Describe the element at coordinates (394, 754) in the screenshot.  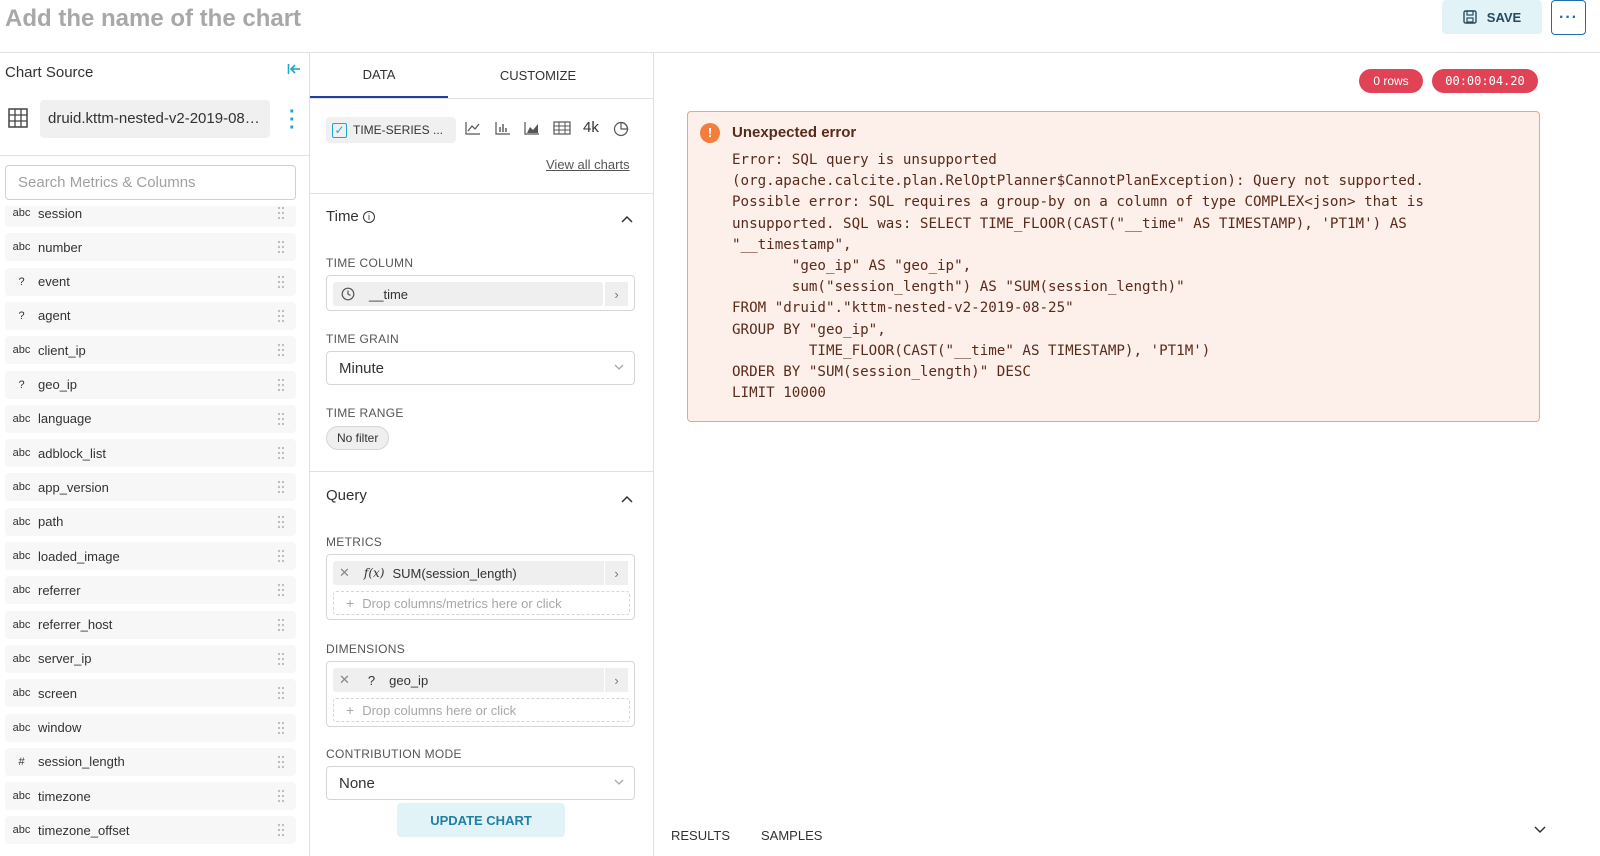
I see `contribution-mode-label: CONTRIBUTION MODE` at that location.